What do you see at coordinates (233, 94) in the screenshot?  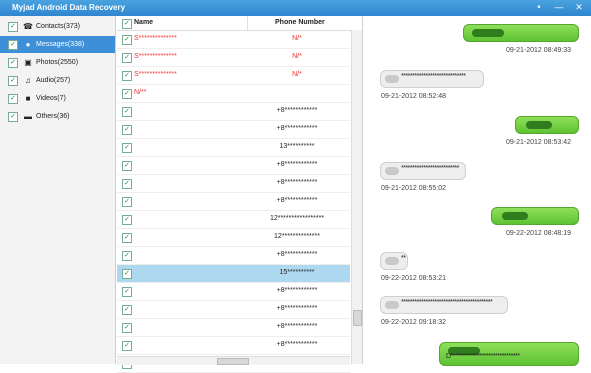 I see `table-row: ✓ N/**` at bounding box center [233, 94].